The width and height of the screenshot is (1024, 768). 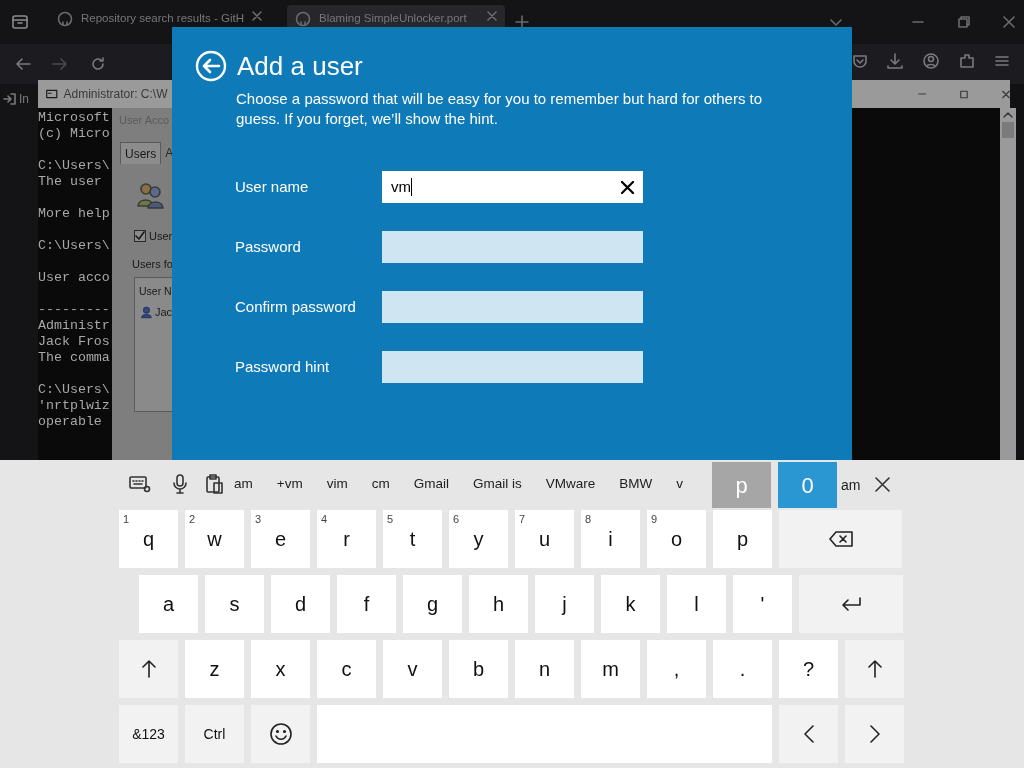 What do you see at coordinates (74, 310) in the screenshot?
I see `console-line: ---------` at bounding box center [74, 310].